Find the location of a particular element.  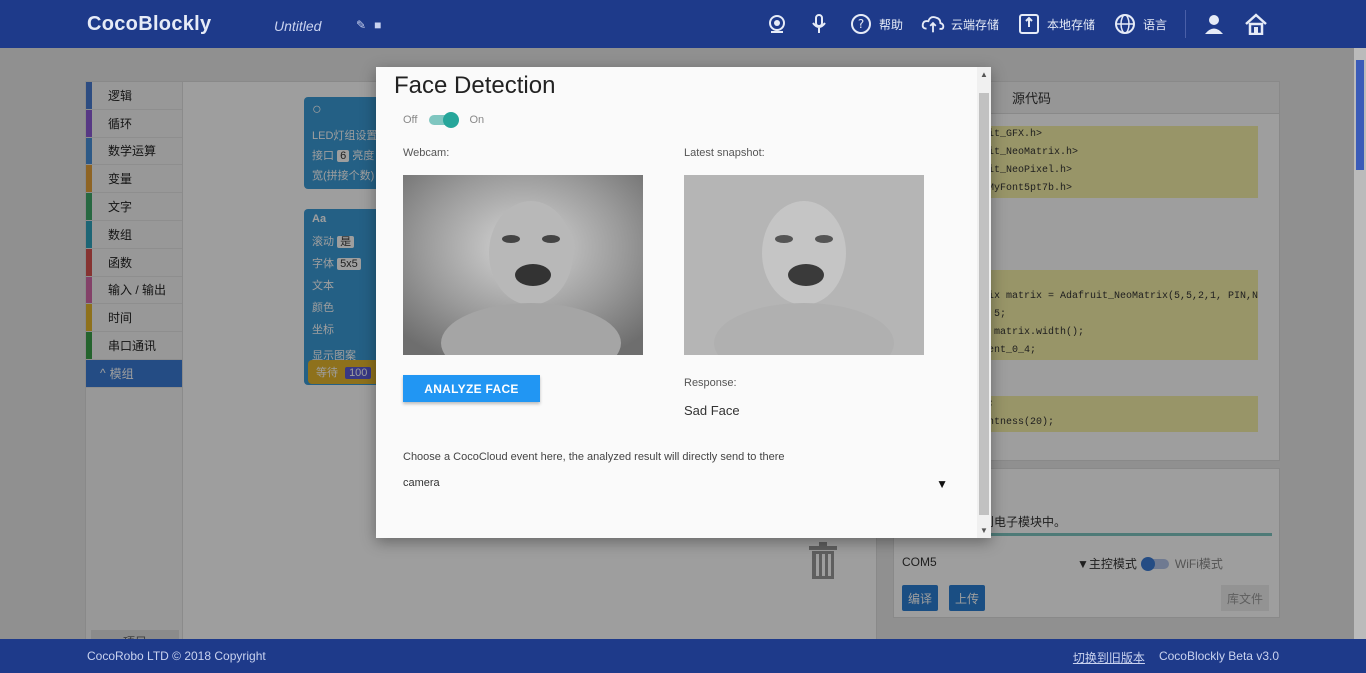

help-icon: ? is located at coordinates (861, 24).